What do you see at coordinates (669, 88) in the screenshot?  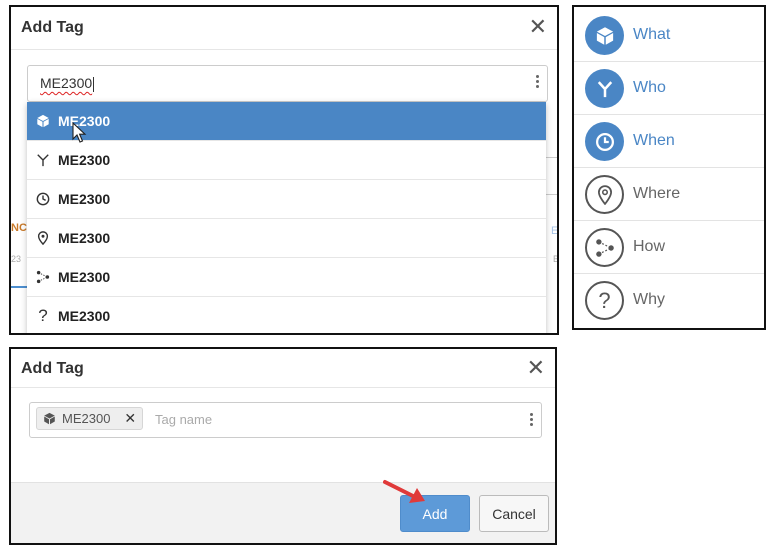 I see `category-who: Who` at bounding box center [669, 88].